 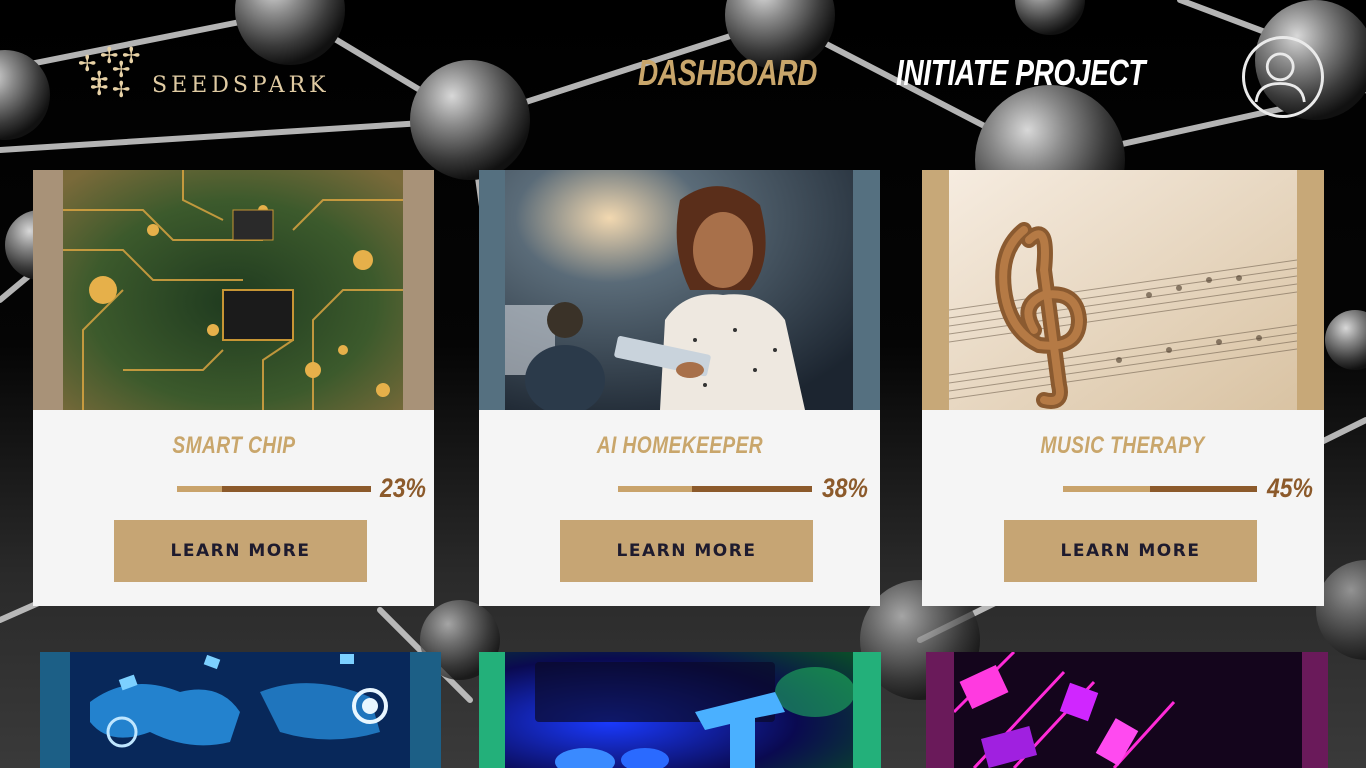 I want to click on project-title: SMART CHIP, so click(x=233, y=445).